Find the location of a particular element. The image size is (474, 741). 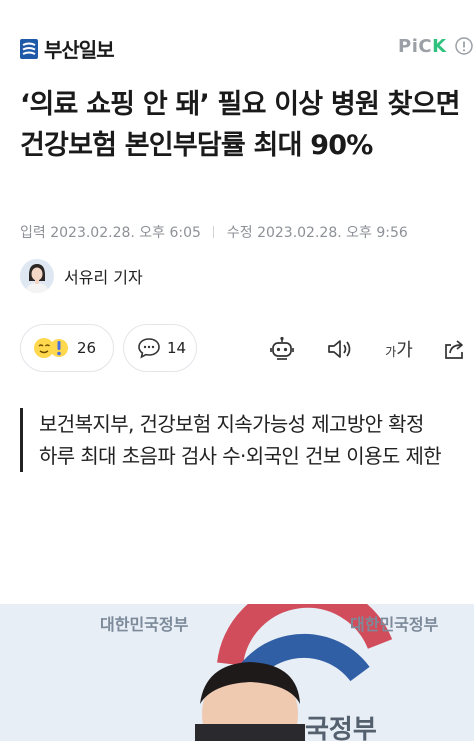

font-size-large-label: 가 is located at coordinates (404, 350).